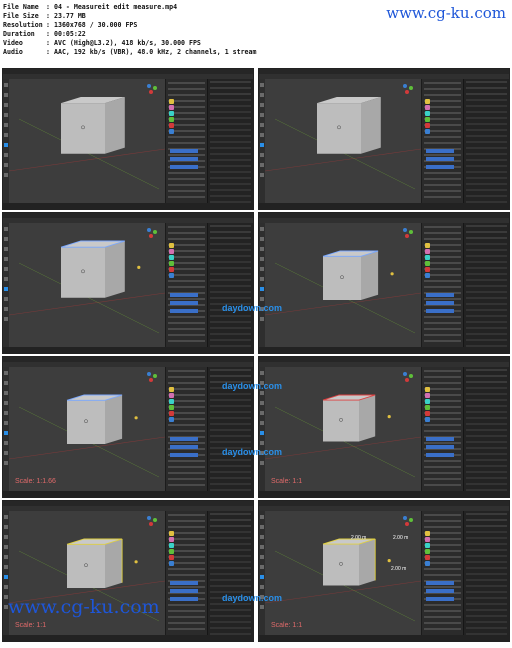 The height and width of the screenshot is (648, 512). What do you see at coordinates (343, 573) in the screenshot?
I see `3d-viewport: Scale: 1:1 2.00 m 2.00 m 2.00 m` at bounding box center [343, 573].